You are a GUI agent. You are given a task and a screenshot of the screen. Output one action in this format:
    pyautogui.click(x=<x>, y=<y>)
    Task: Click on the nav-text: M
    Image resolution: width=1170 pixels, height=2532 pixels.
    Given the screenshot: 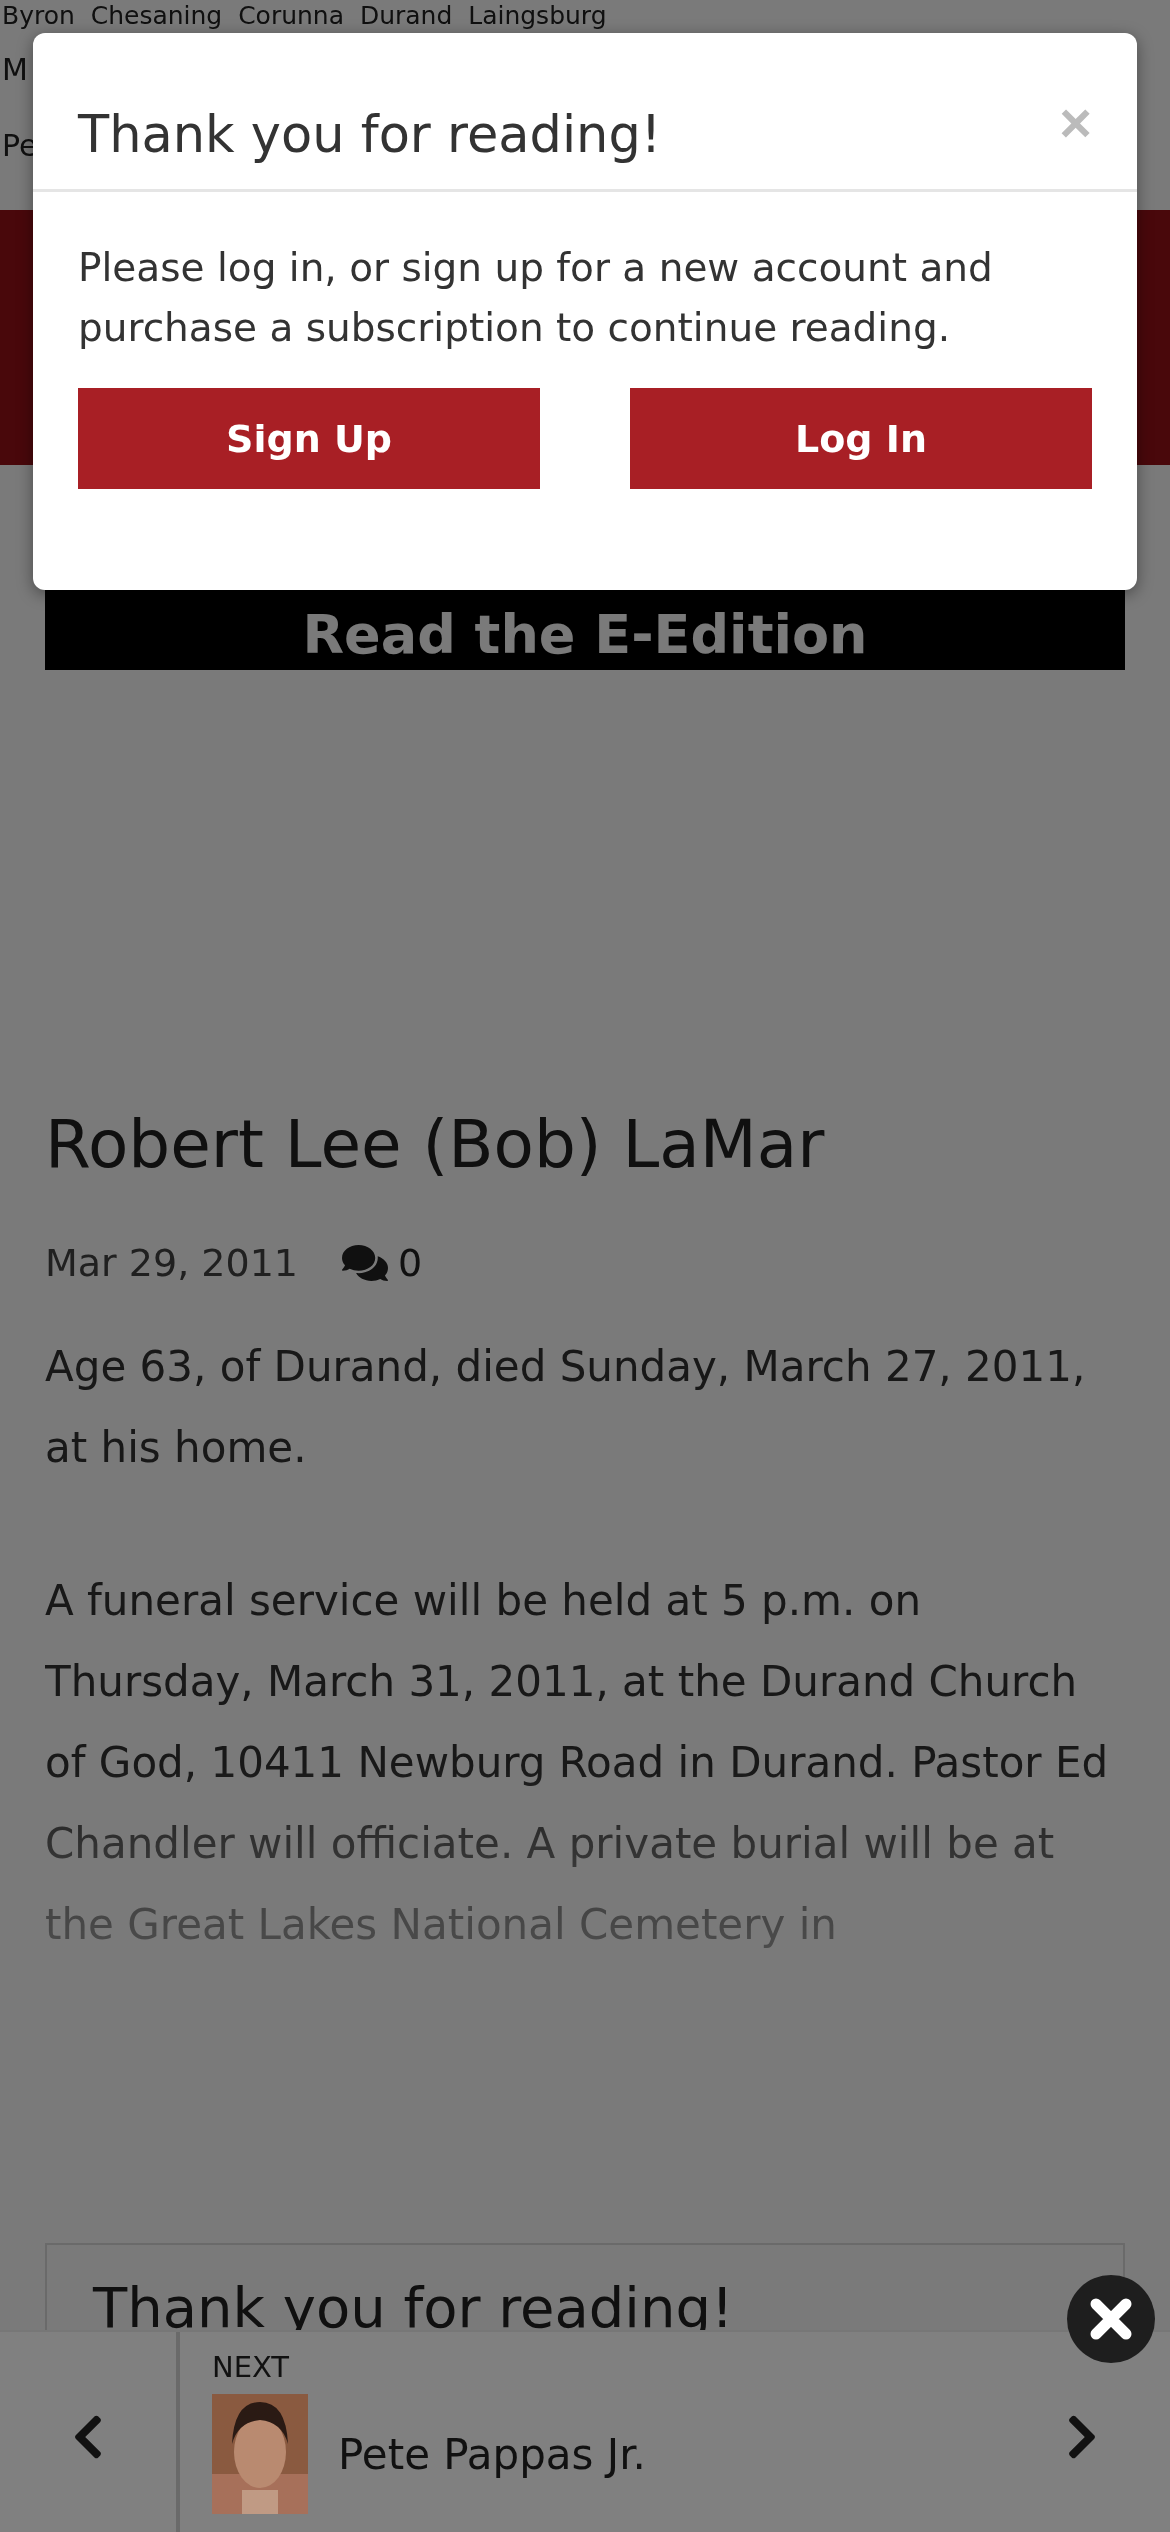 What is the action you would take?
    pyautogui.click(x=15, y=70)
    